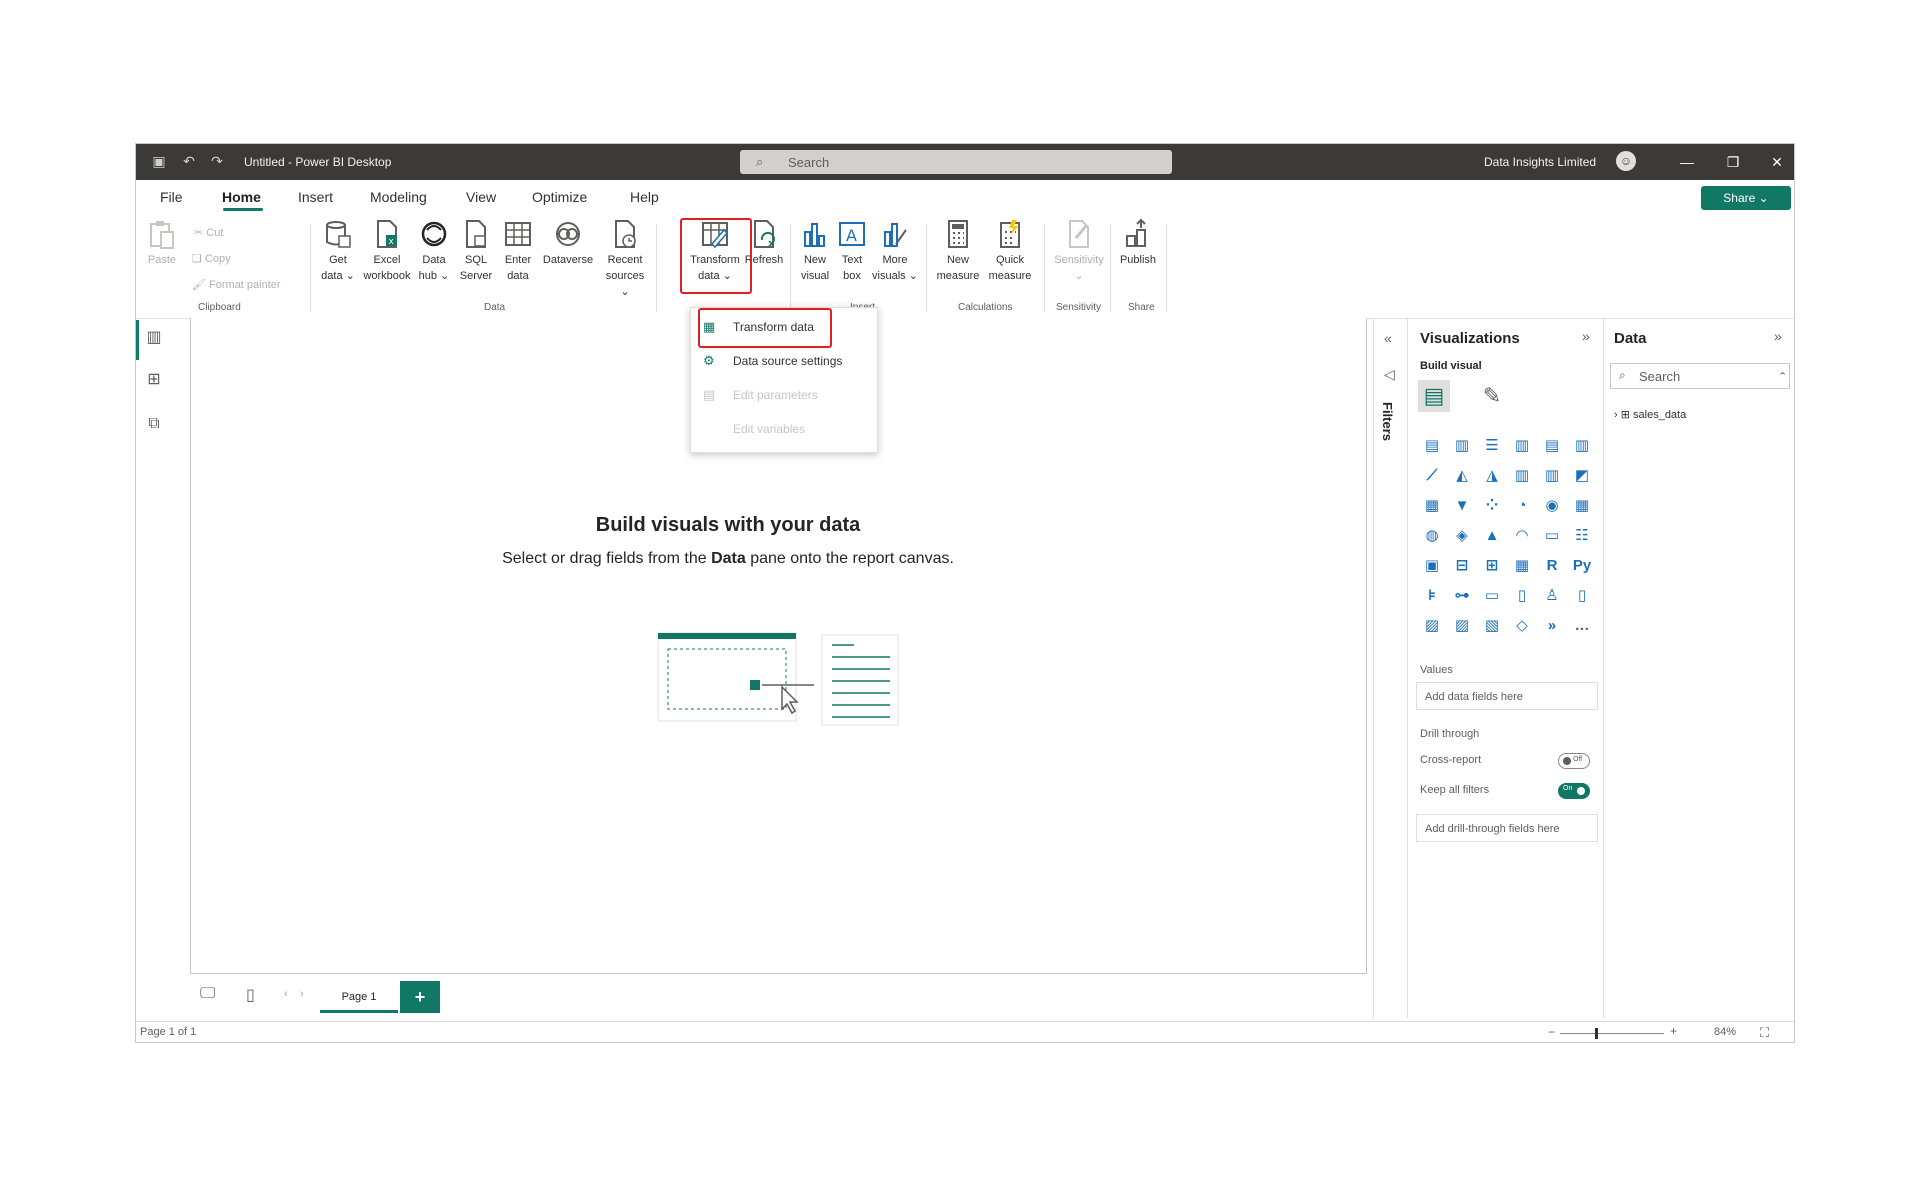 The image size is (1920, 1181). Describe the element at coordinates (1650, 414) in the screenshot. I see `table-tree-item: › ⊞ sales_data` at that location.